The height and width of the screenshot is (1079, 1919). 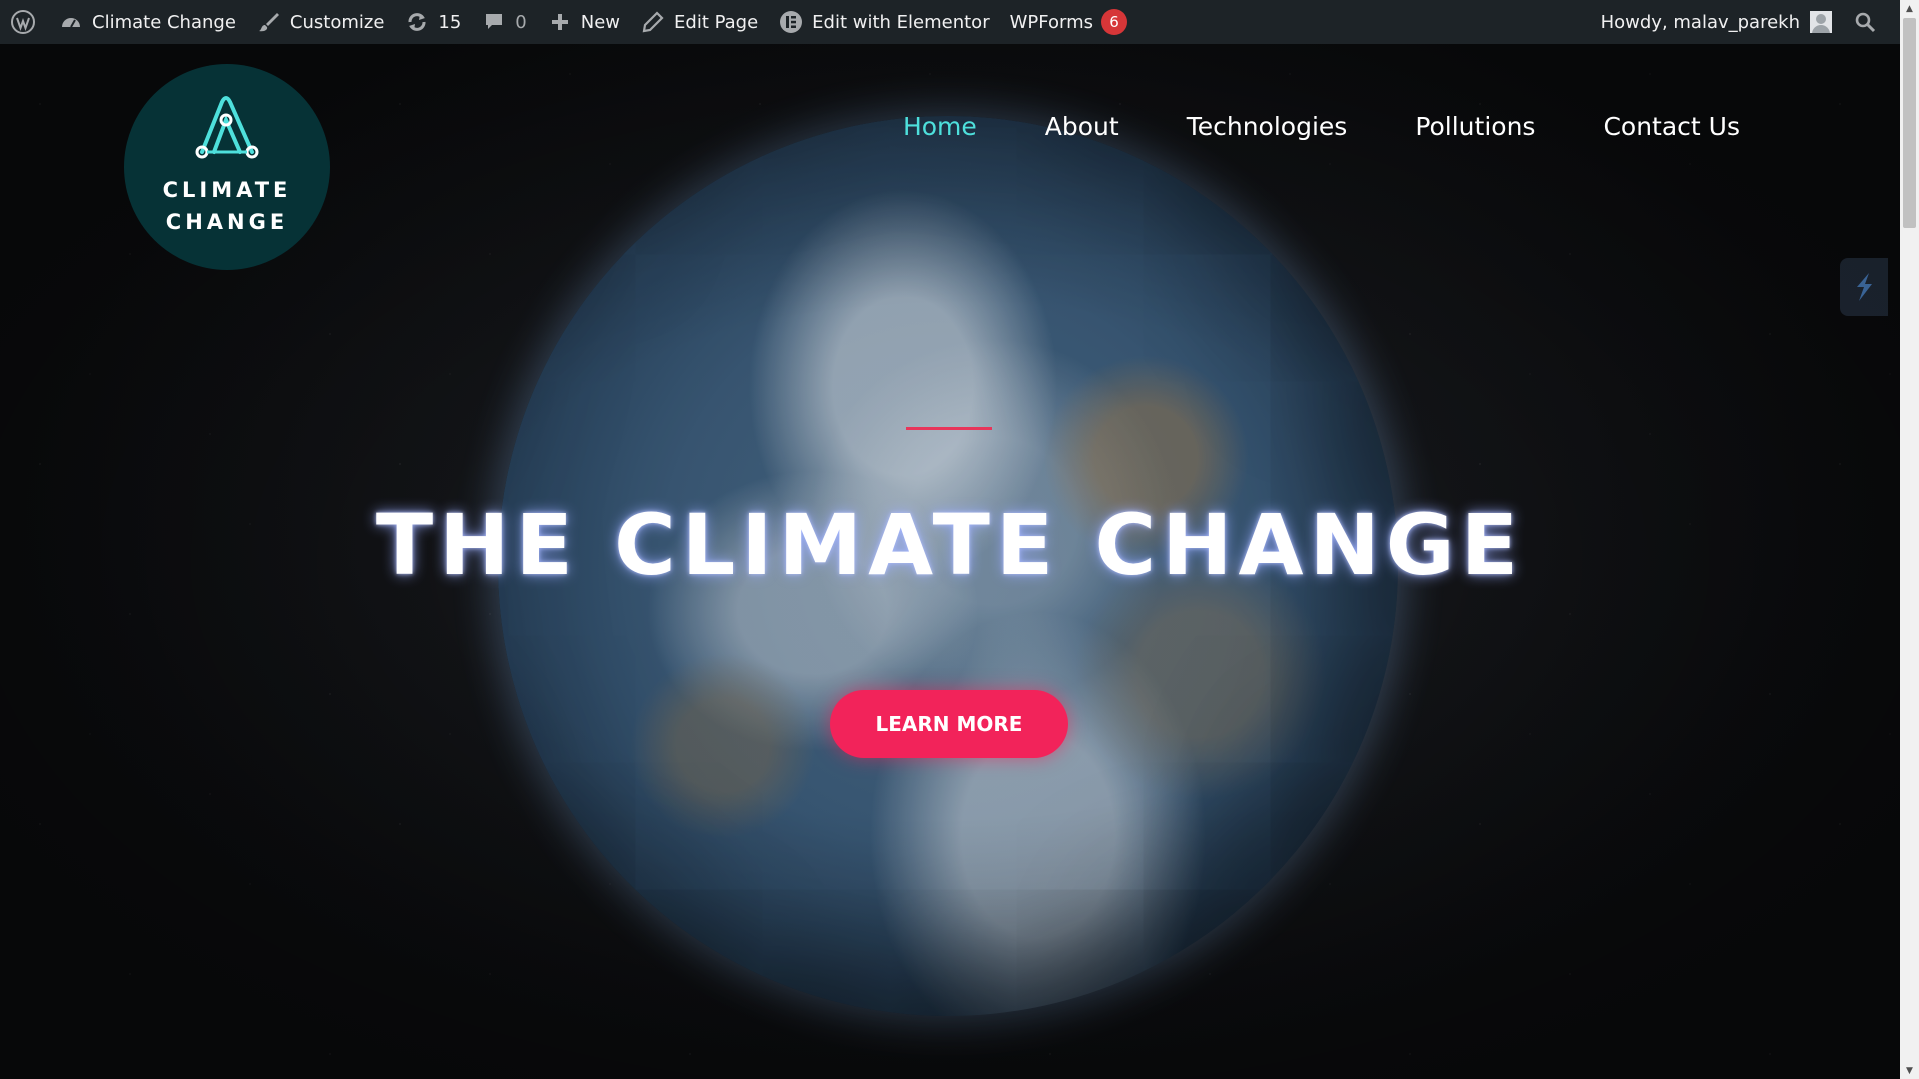 What do you see at coordinates (716, 22) in the screenshot?
I see `edit-page-label: Edit Page` at bounding box center [716, 22].